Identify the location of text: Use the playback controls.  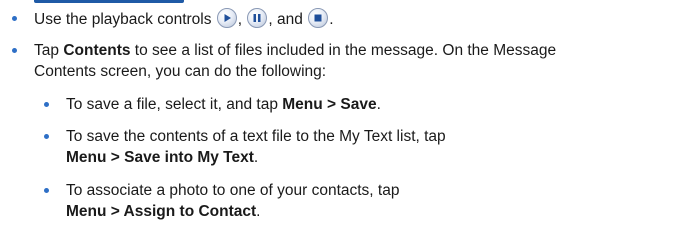
(123, 19).